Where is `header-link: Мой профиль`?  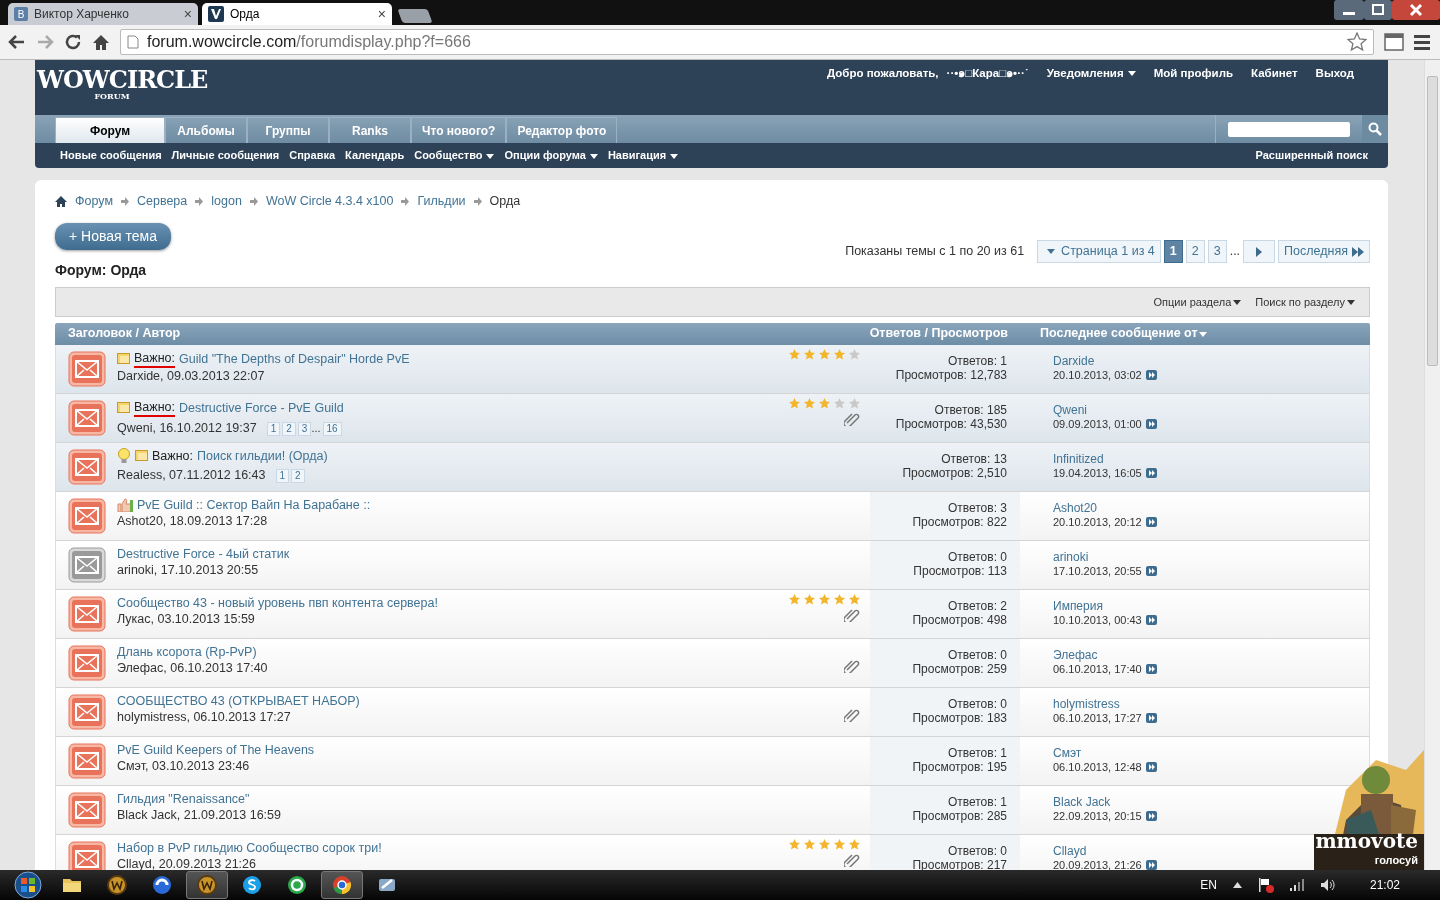
header-link: Мой профиль is located at coordinates (1193, 90).